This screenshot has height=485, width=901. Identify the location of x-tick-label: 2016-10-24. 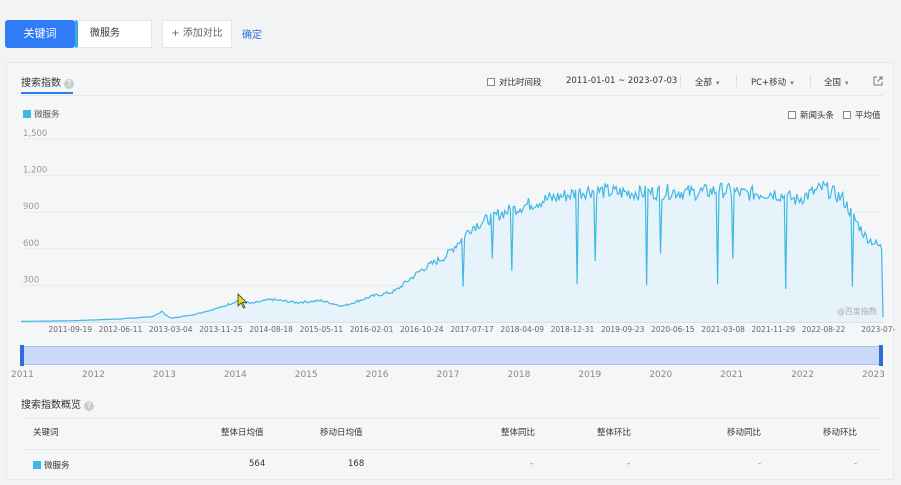
(422, 329).